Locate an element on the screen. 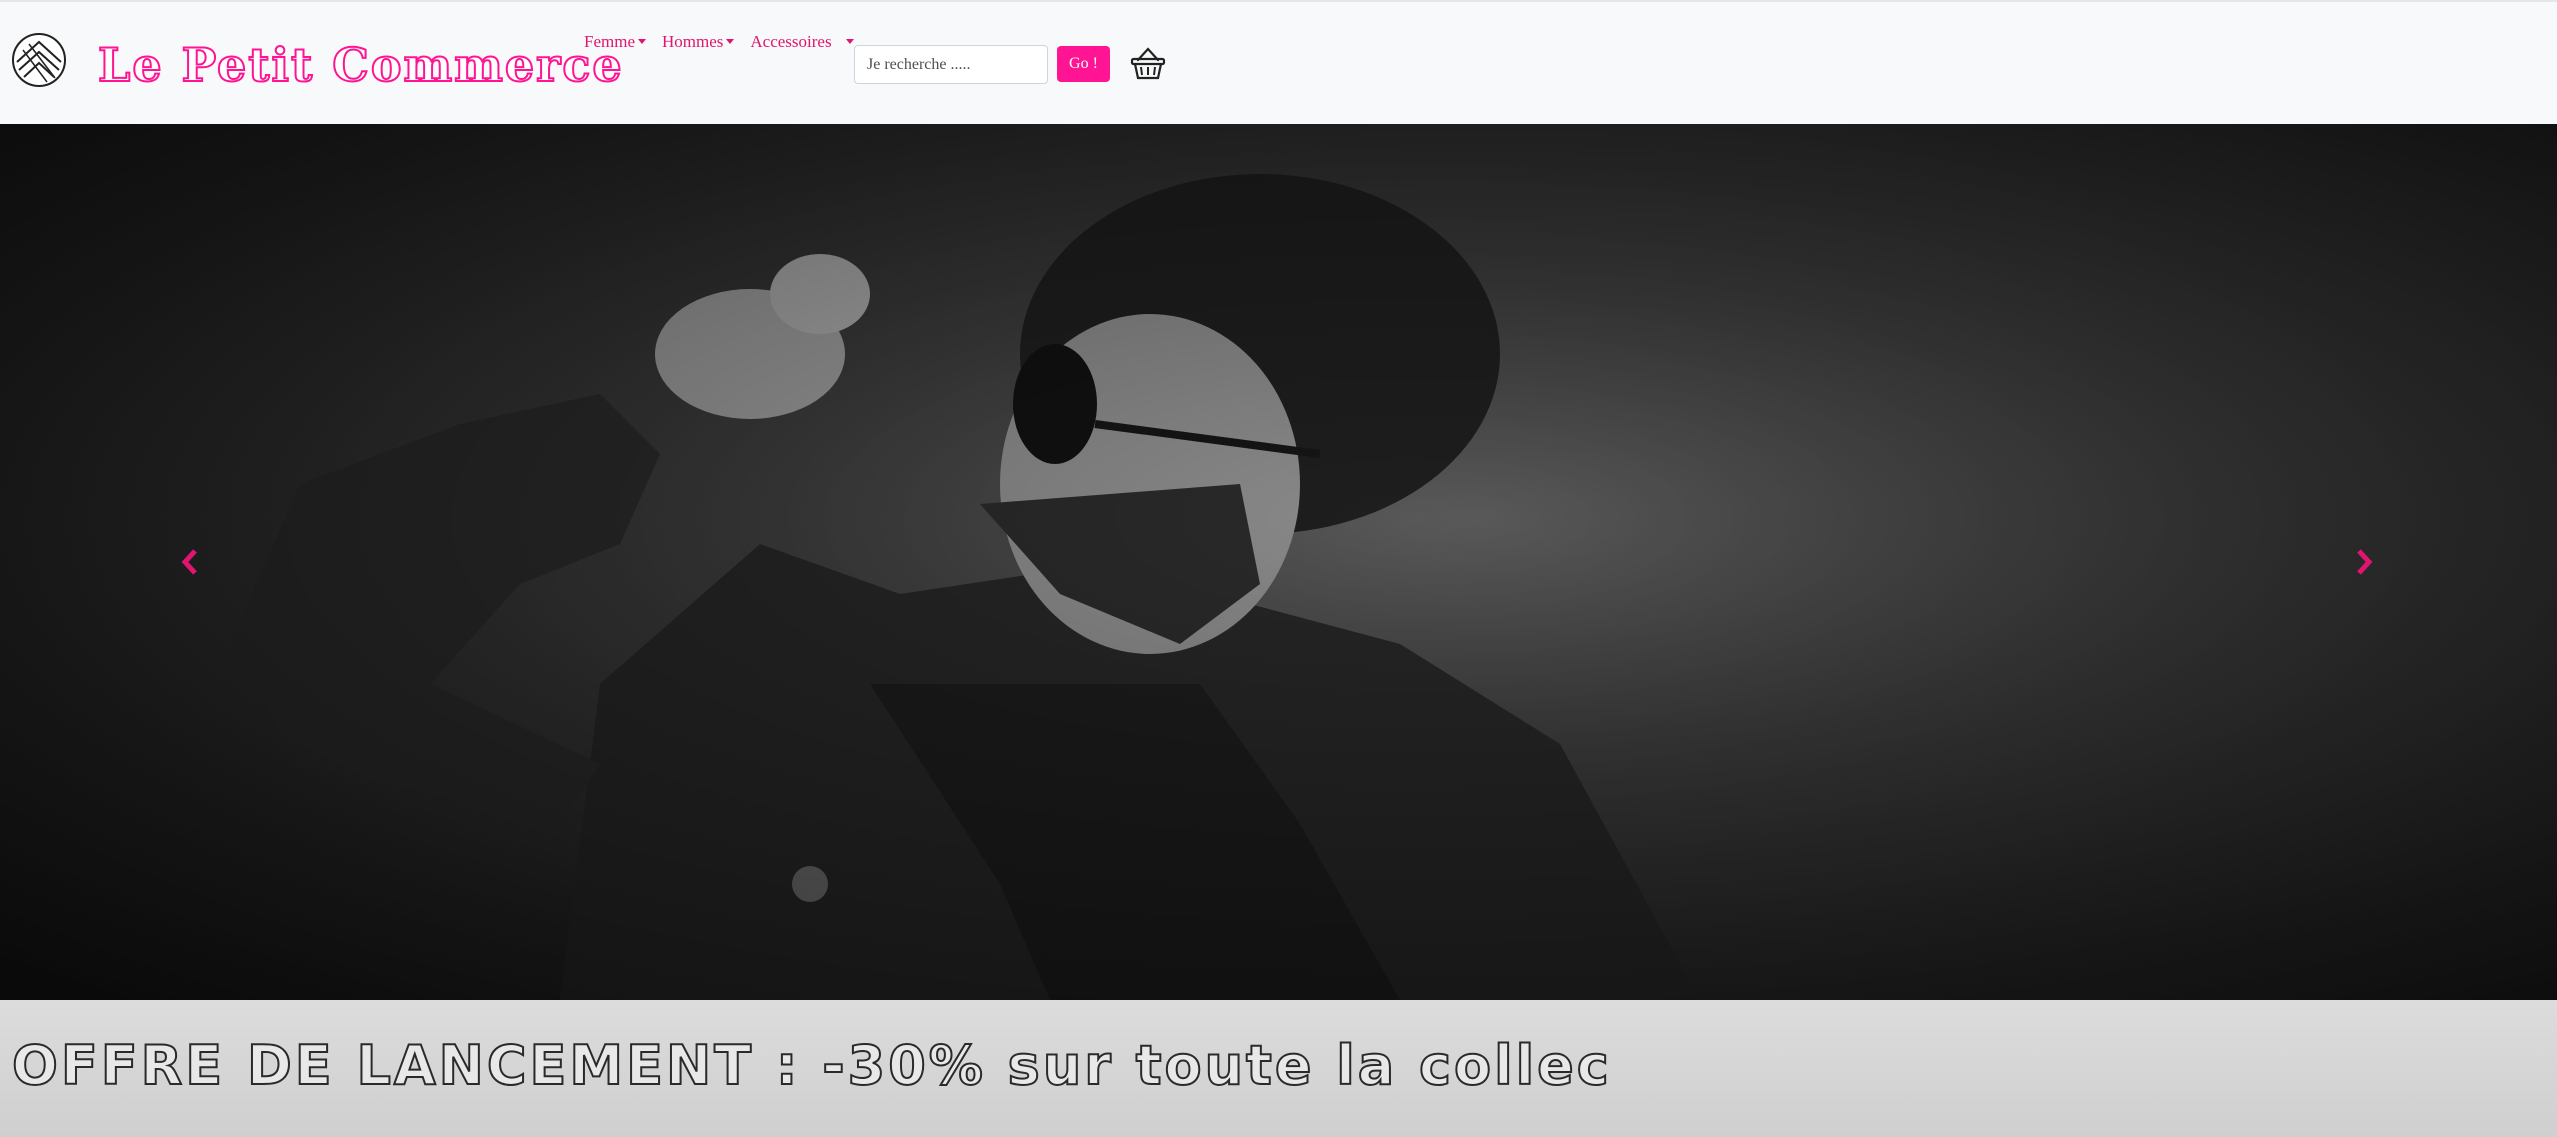  nav-femme-dropdown: Femme is located at coordinates (615, 42).